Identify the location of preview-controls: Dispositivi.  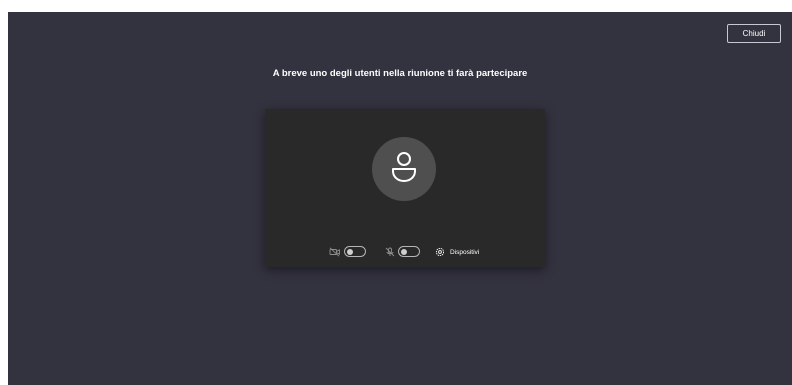
(405, 252).